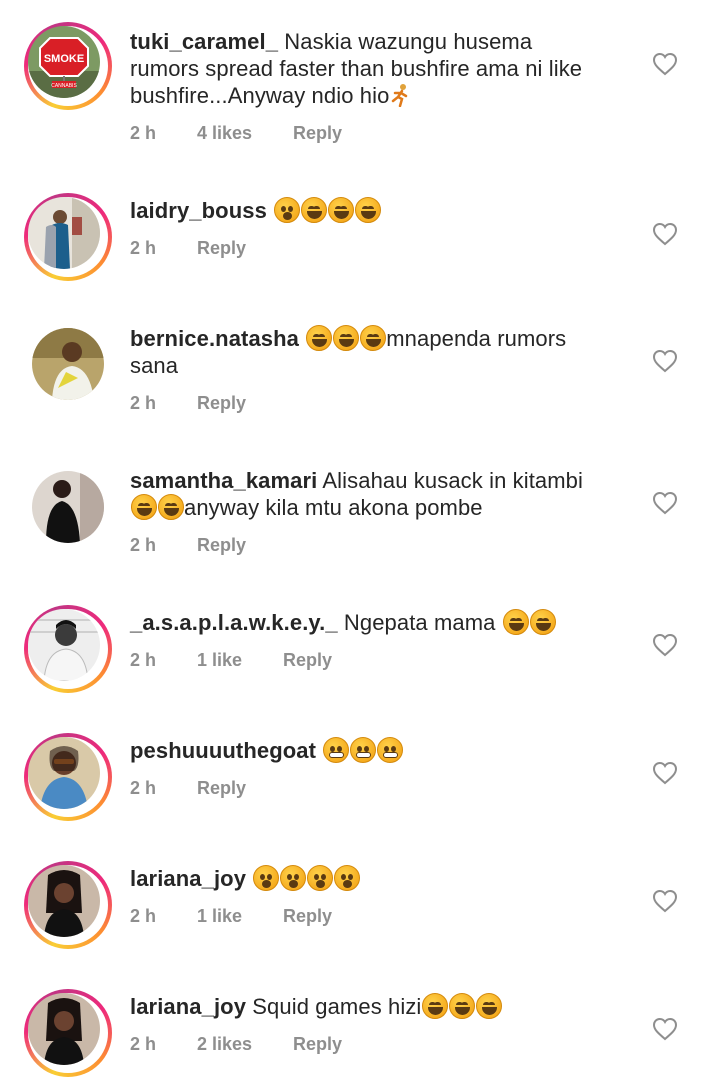 The image size is (719, 1078). I want to click on comment-text: peshuuuuthegoat, so click(380, 750).